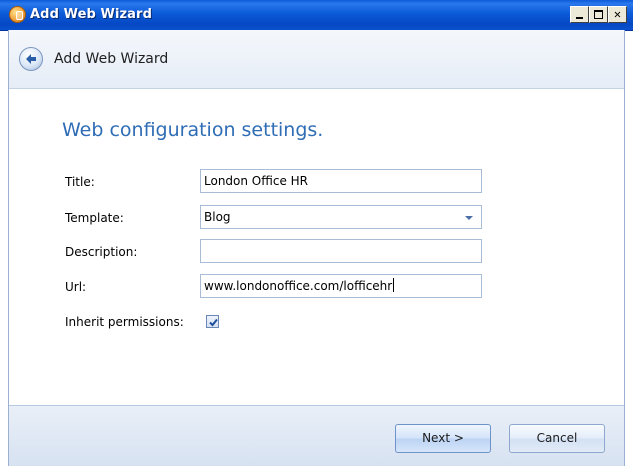 This screenshot has width=633, height=474. What do you see at coordinates (394, 285) in the screenshot?
I see `text-caret` at bounding box center [394, 285].